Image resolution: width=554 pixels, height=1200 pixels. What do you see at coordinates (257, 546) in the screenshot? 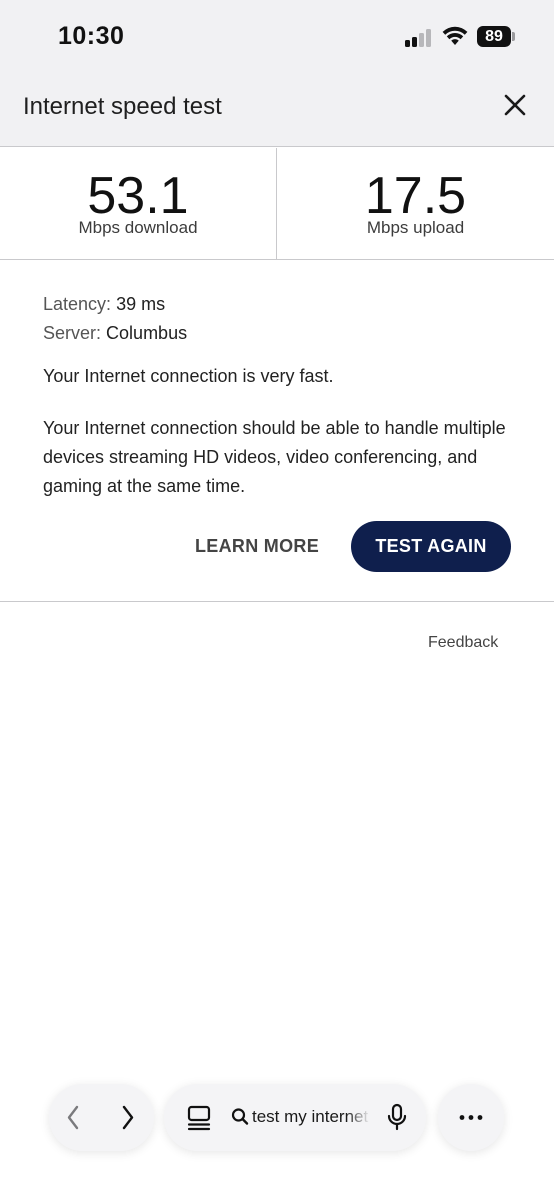
I see `learn-more-button: LEARN MORE` at bounding box center [257, 546].